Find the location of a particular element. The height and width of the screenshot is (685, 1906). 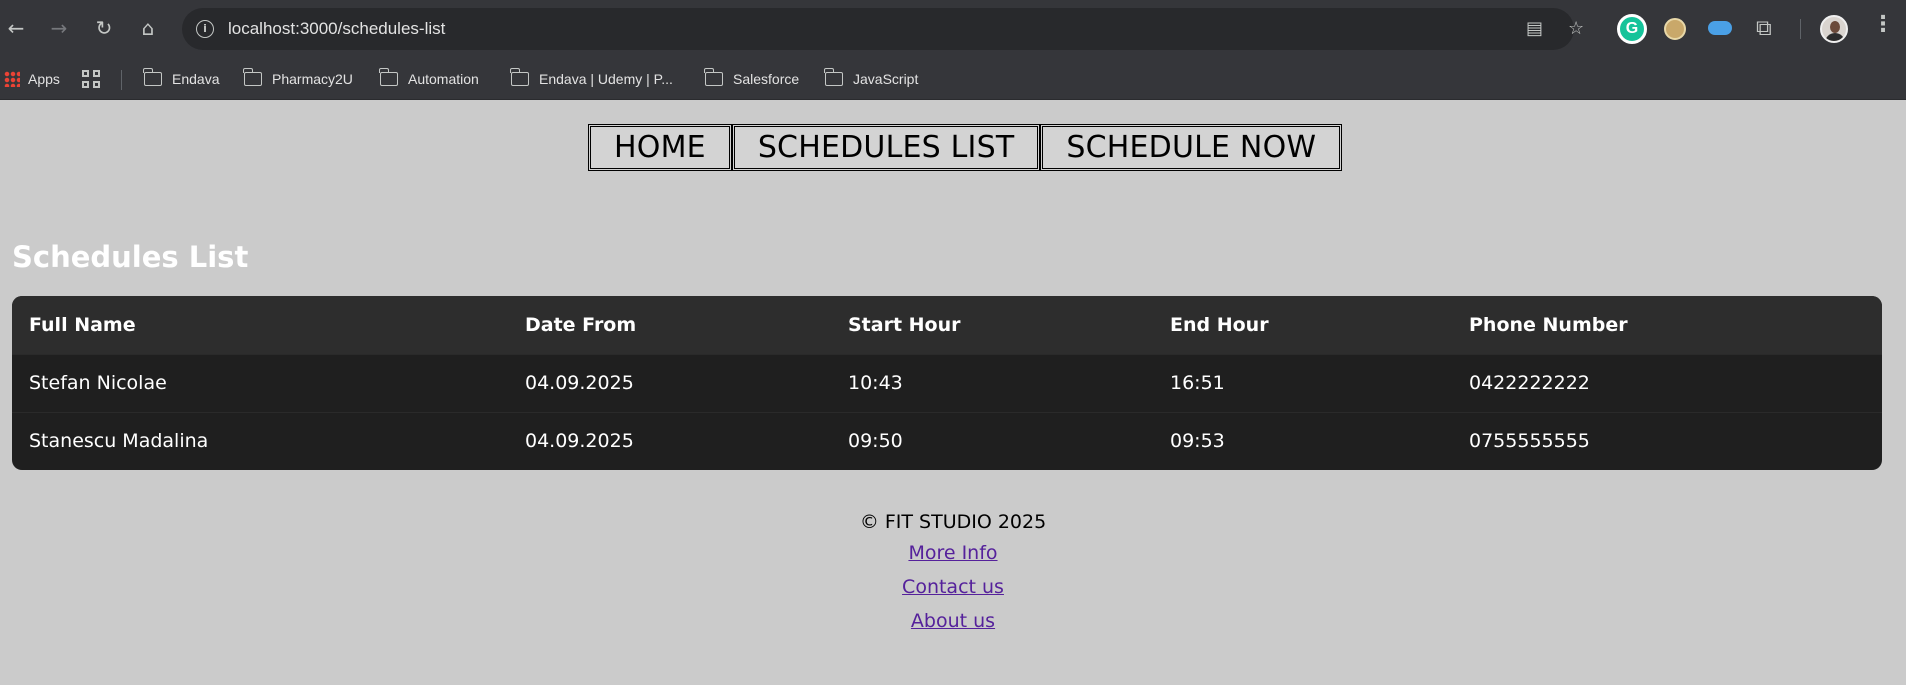

reload-icon: ↻ is located at coordinates (104, 28).